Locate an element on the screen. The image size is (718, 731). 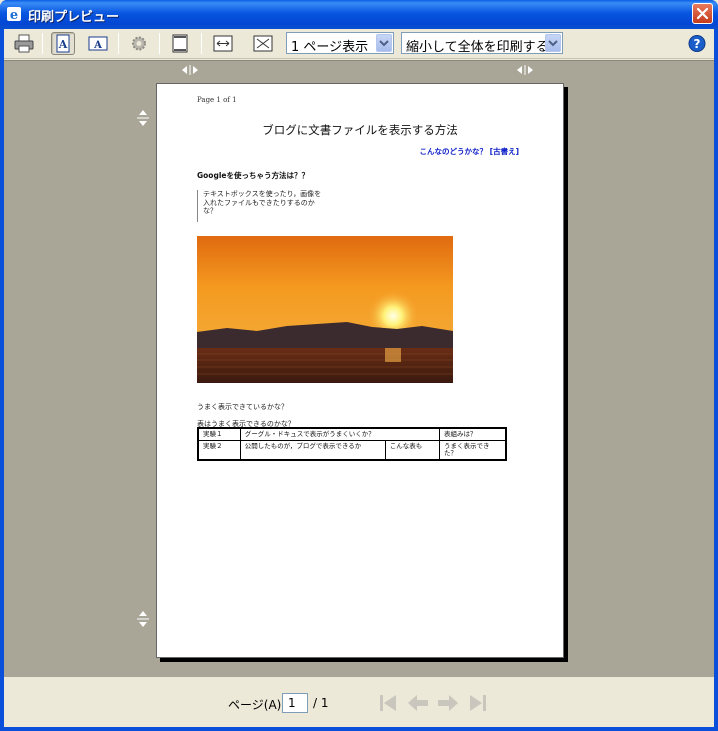
table-cell: こんな表も is located at coordinates (412, 450).